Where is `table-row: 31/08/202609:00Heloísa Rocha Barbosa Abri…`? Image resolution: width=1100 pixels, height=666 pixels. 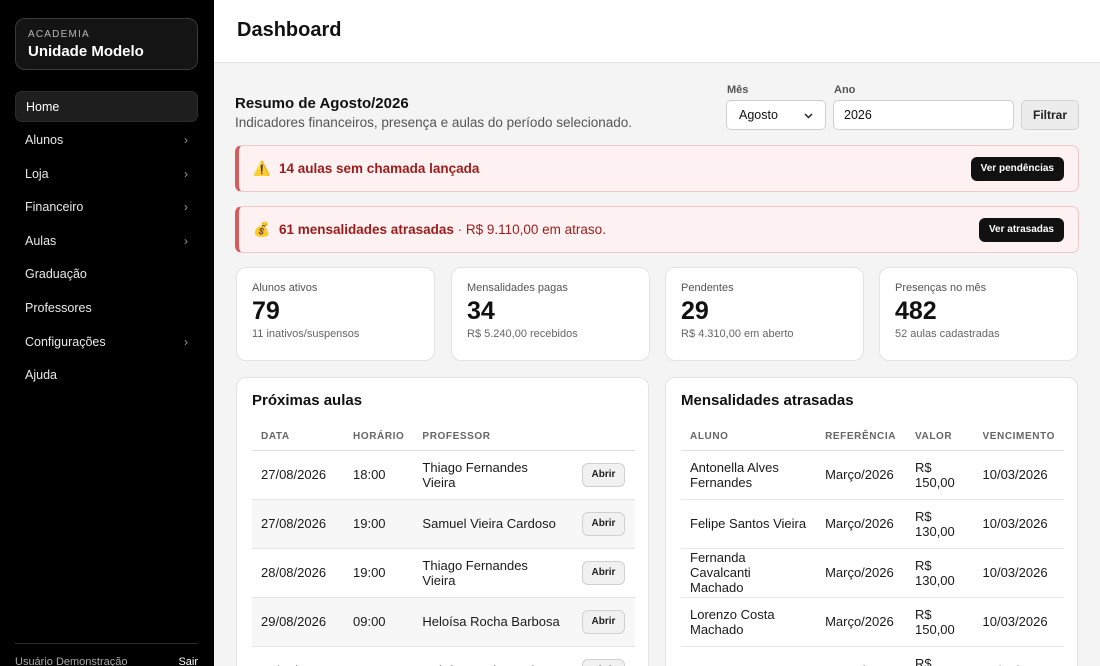 table-row: 31/08/202609:00Heloísa Rocha Barbosa Abri… is located at coordinates (443, 656).